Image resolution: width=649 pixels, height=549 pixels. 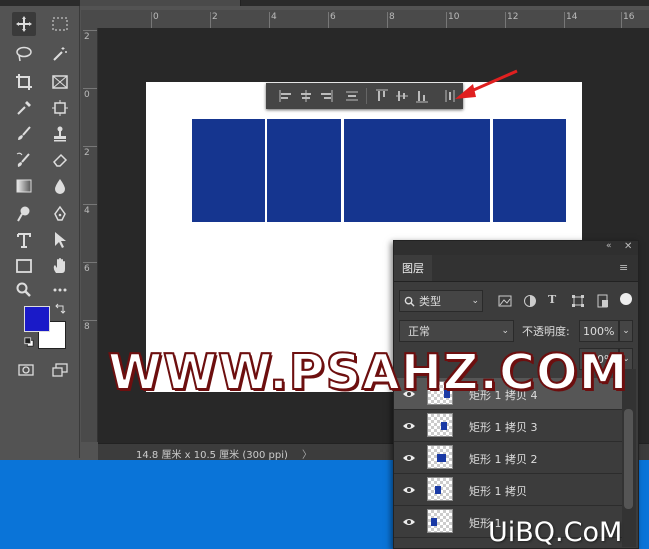 What do you see at coordinates (24, 240) in the screenshot?
I see `type-tool-icon` at bounding box center [24, 240].